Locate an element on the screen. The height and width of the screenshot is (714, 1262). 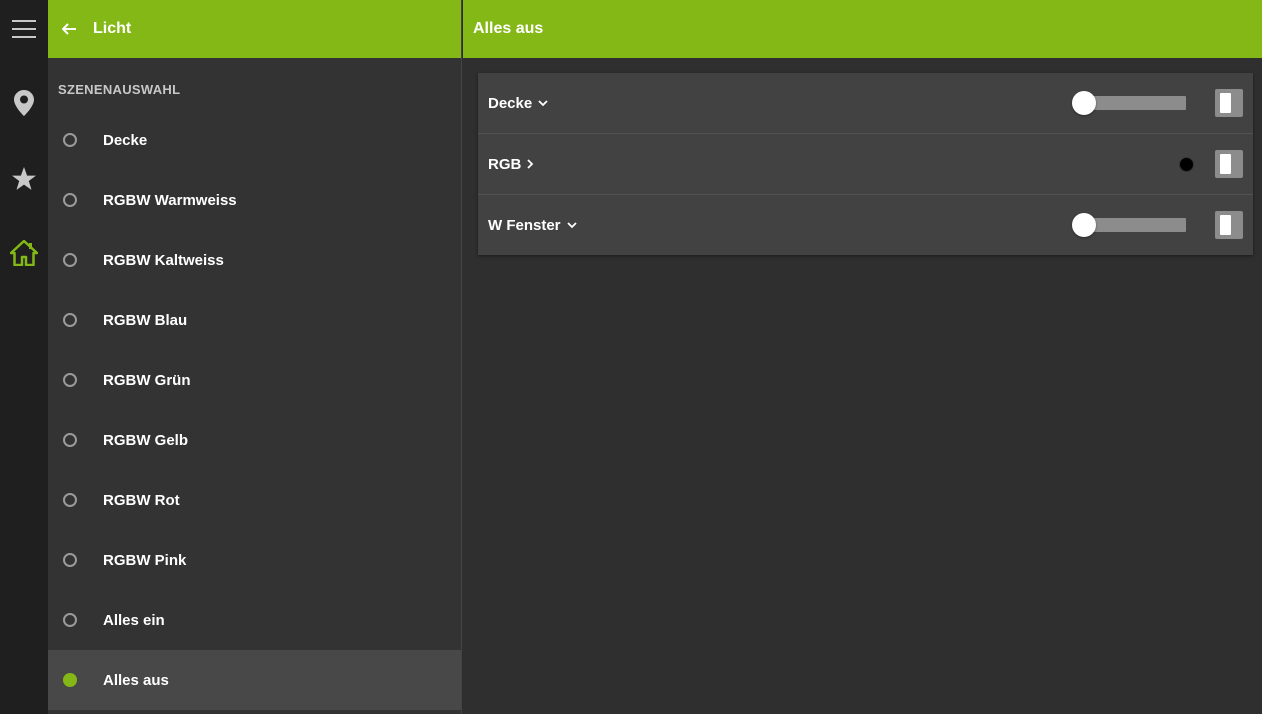
scene-panel-header: Licht is located at coordinates (254, 29).